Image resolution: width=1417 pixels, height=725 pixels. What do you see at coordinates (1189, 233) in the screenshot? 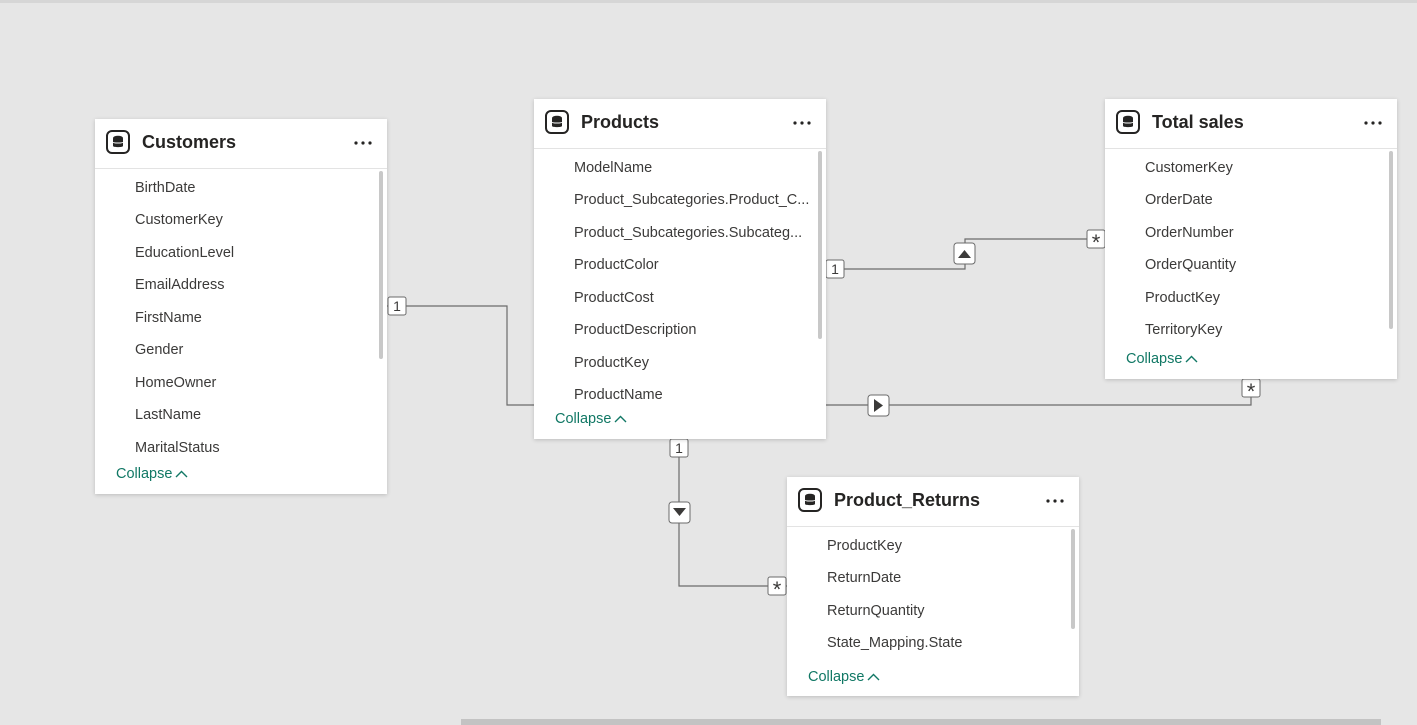
I see `field-item: OrderNumber` at bounding box center [1189, 233].